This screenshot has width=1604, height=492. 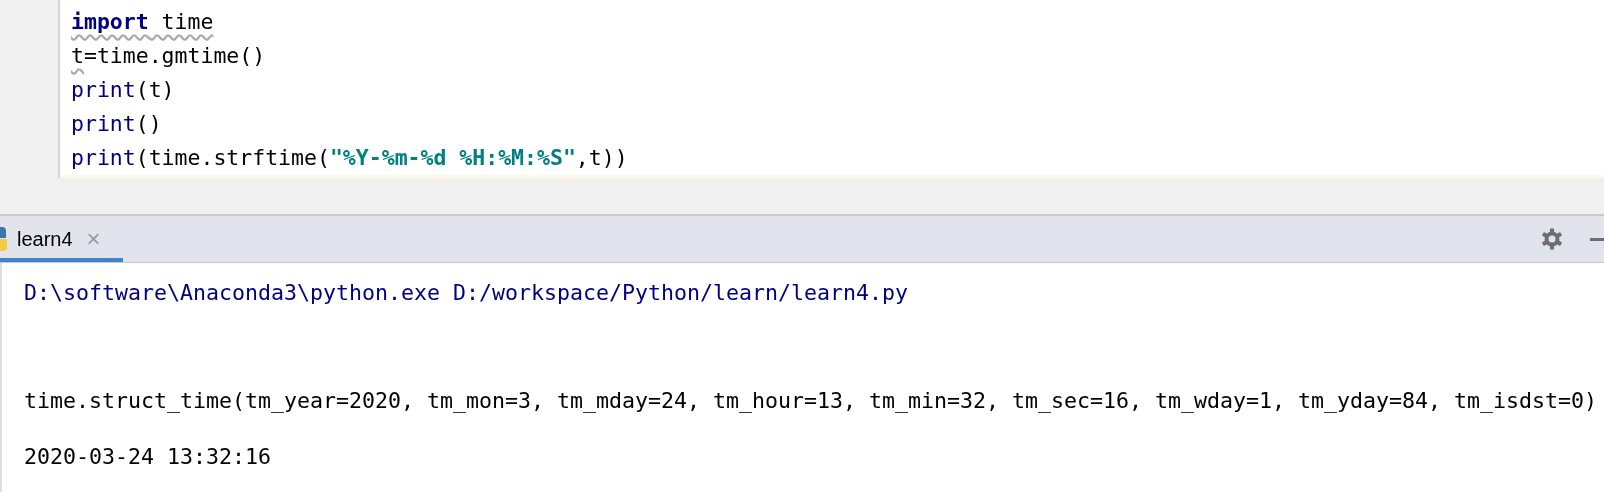 I want to click on code-line: t=time.gmtime(), so click(x=169, y=56).